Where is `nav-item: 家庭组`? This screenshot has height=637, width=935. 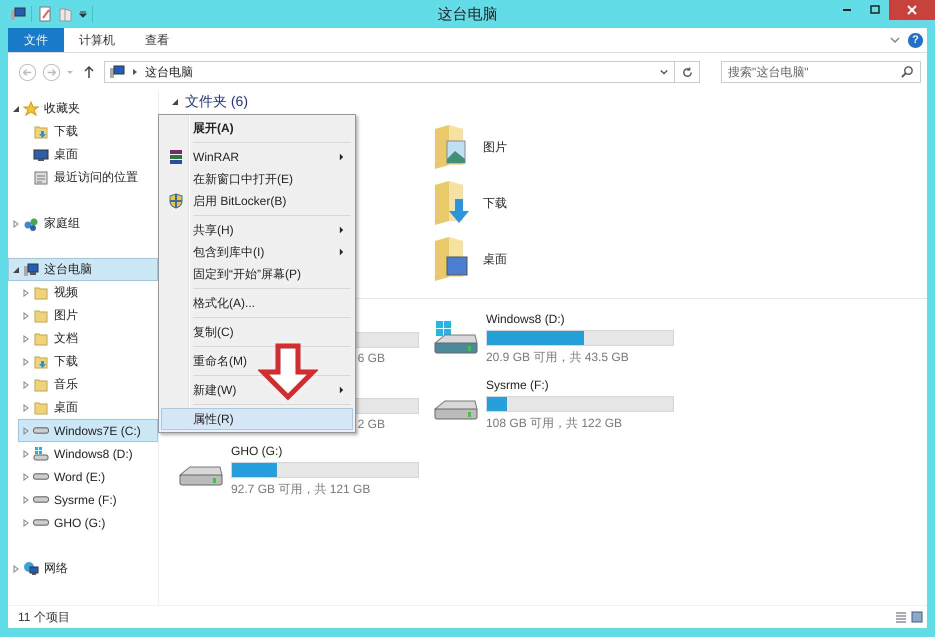 nav-item: 家庭组 is located at coordinates (83, 223).